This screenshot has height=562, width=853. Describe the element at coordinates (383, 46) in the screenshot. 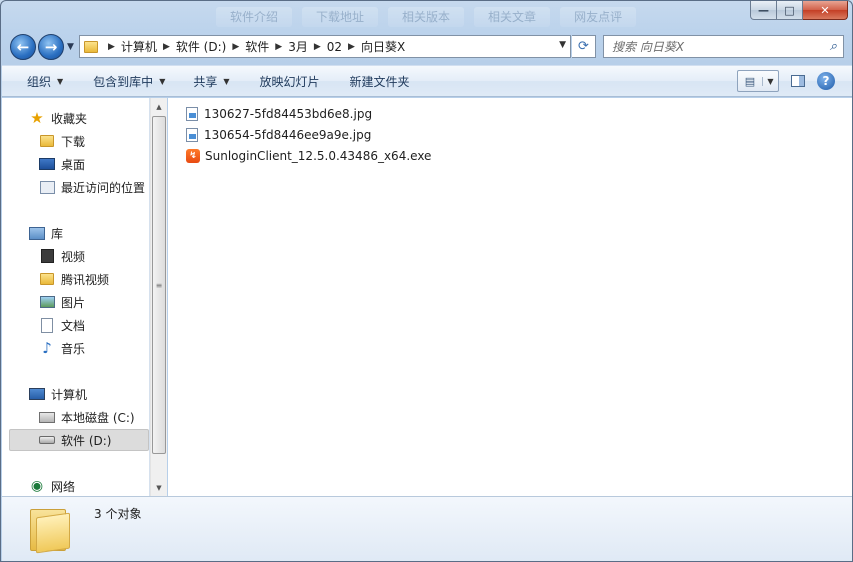

I see `breadcrumb-current: 向日葵X` at that location.